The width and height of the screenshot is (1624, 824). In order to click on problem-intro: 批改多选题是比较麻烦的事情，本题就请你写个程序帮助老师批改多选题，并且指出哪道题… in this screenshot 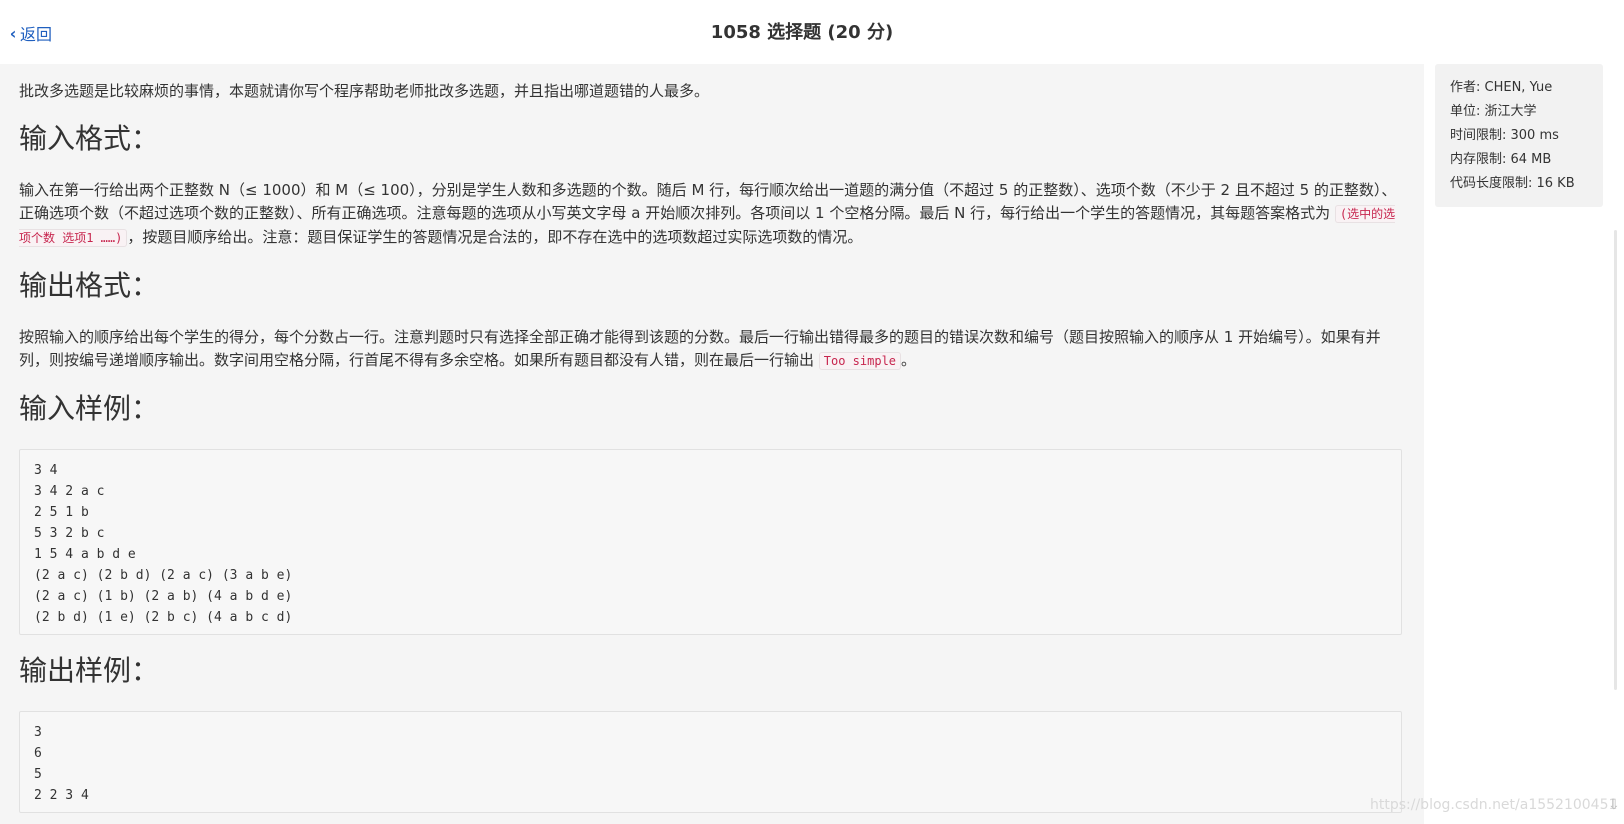, I will do `click(364, 91)`.